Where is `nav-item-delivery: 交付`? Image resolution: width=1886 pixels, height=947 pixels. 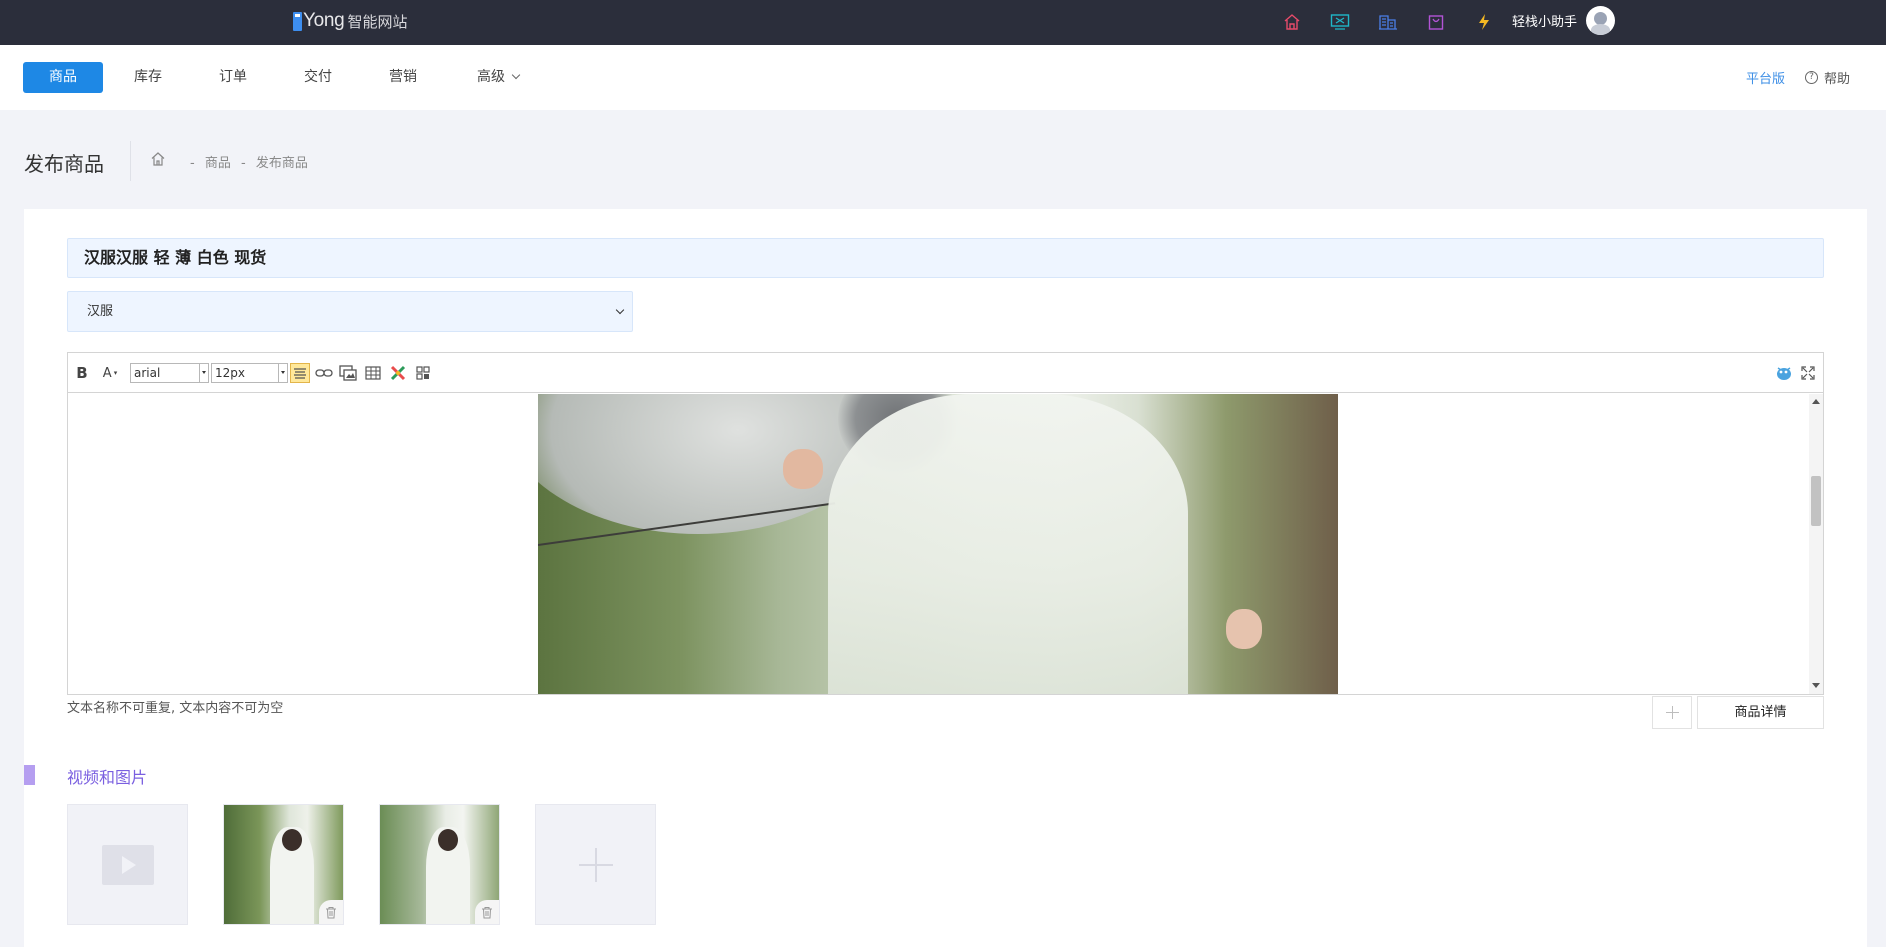 nav-item-delivery: 交付 is located at coordinates (318, 77).